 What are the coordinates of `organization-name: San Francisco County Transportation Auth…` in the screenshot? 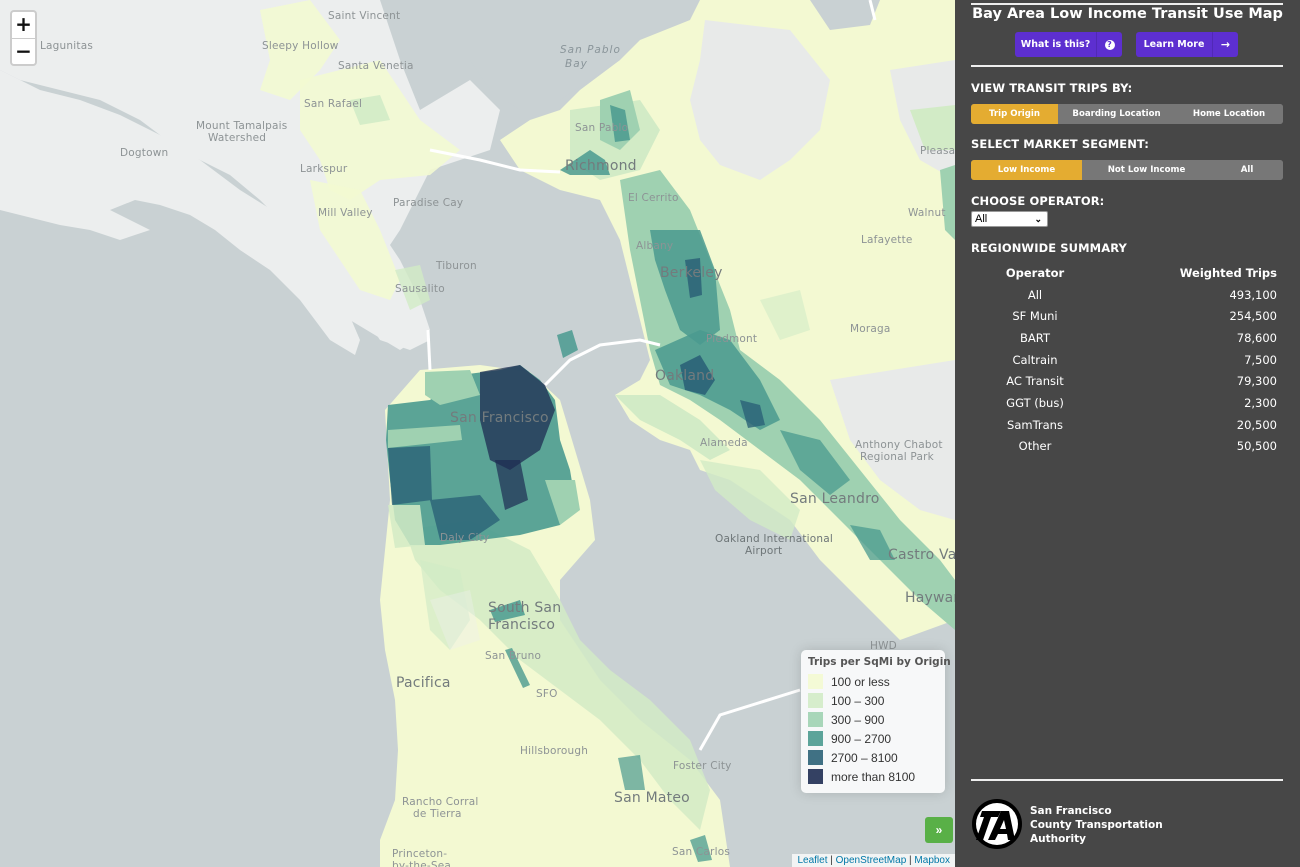 It's located at (1096, 825).